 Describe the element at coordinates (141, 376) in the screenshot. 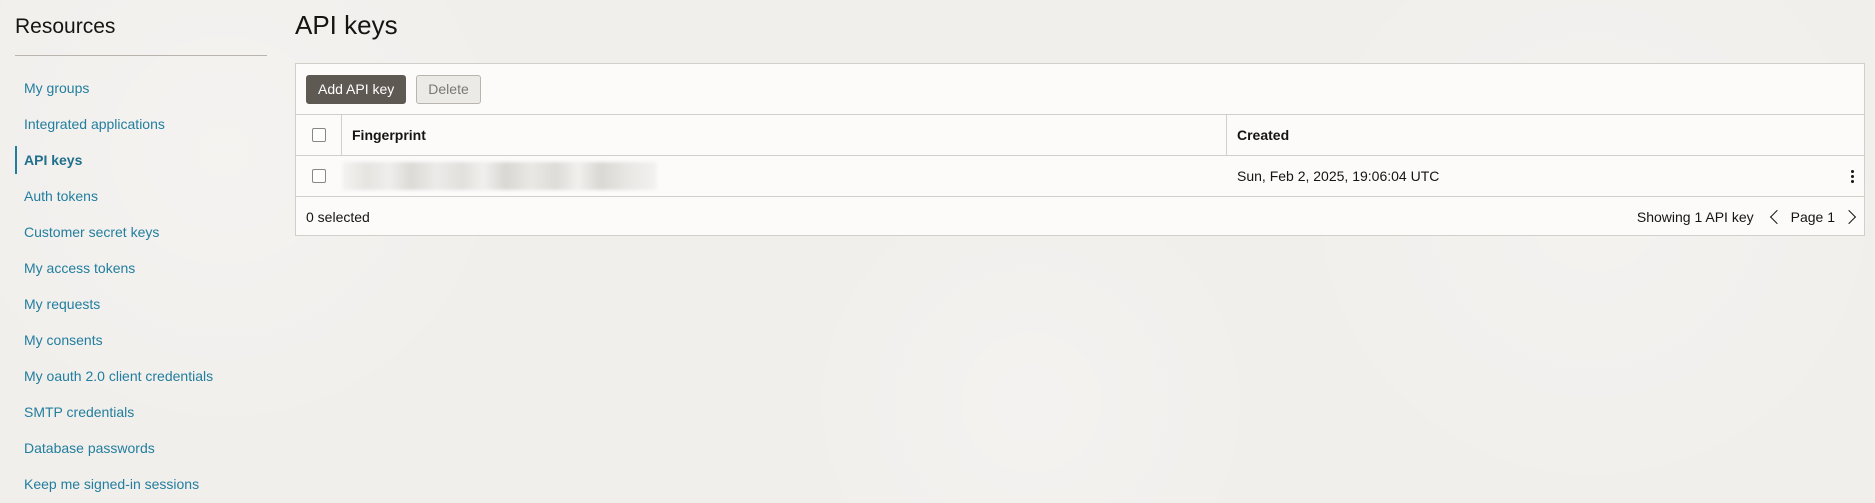

I see `sidebar-item-oauth-client-credentials: My oauth 2.0 client credentials` at that location.